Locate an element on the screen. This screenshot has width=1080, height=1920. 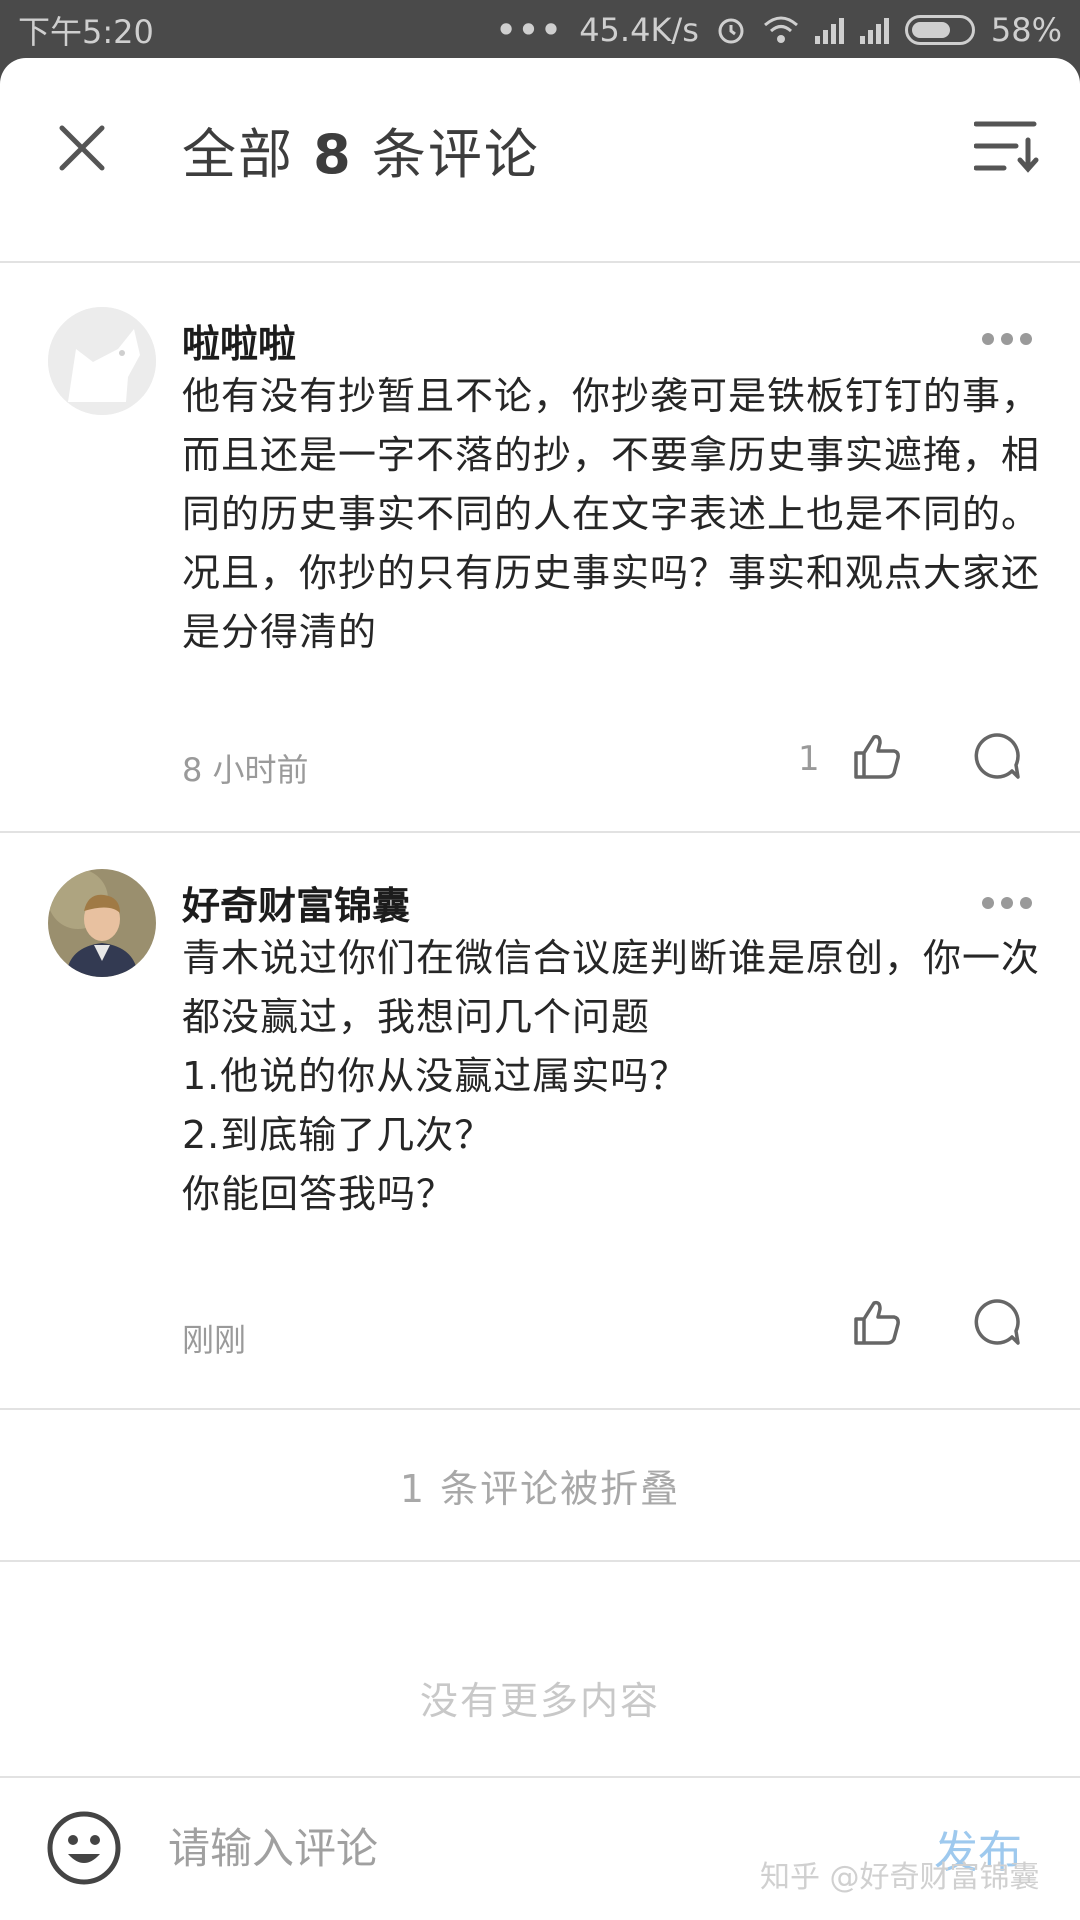
folded-comments-link: 1 条评论被折叠 is located at coordinates (540, 1486).